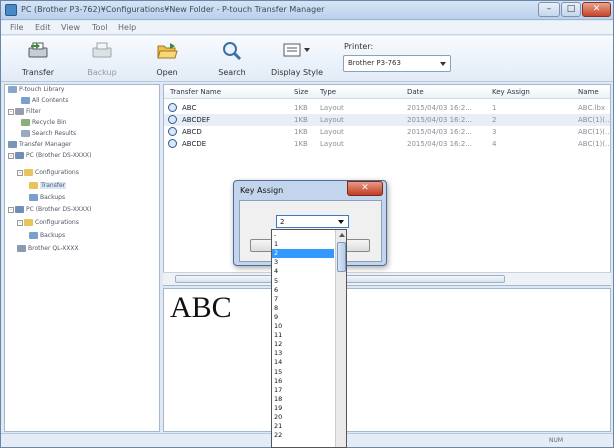 This screenshot has height=448, width=614. I want to click on tree-item: Brother QL-XXXX, so click(48, 250).